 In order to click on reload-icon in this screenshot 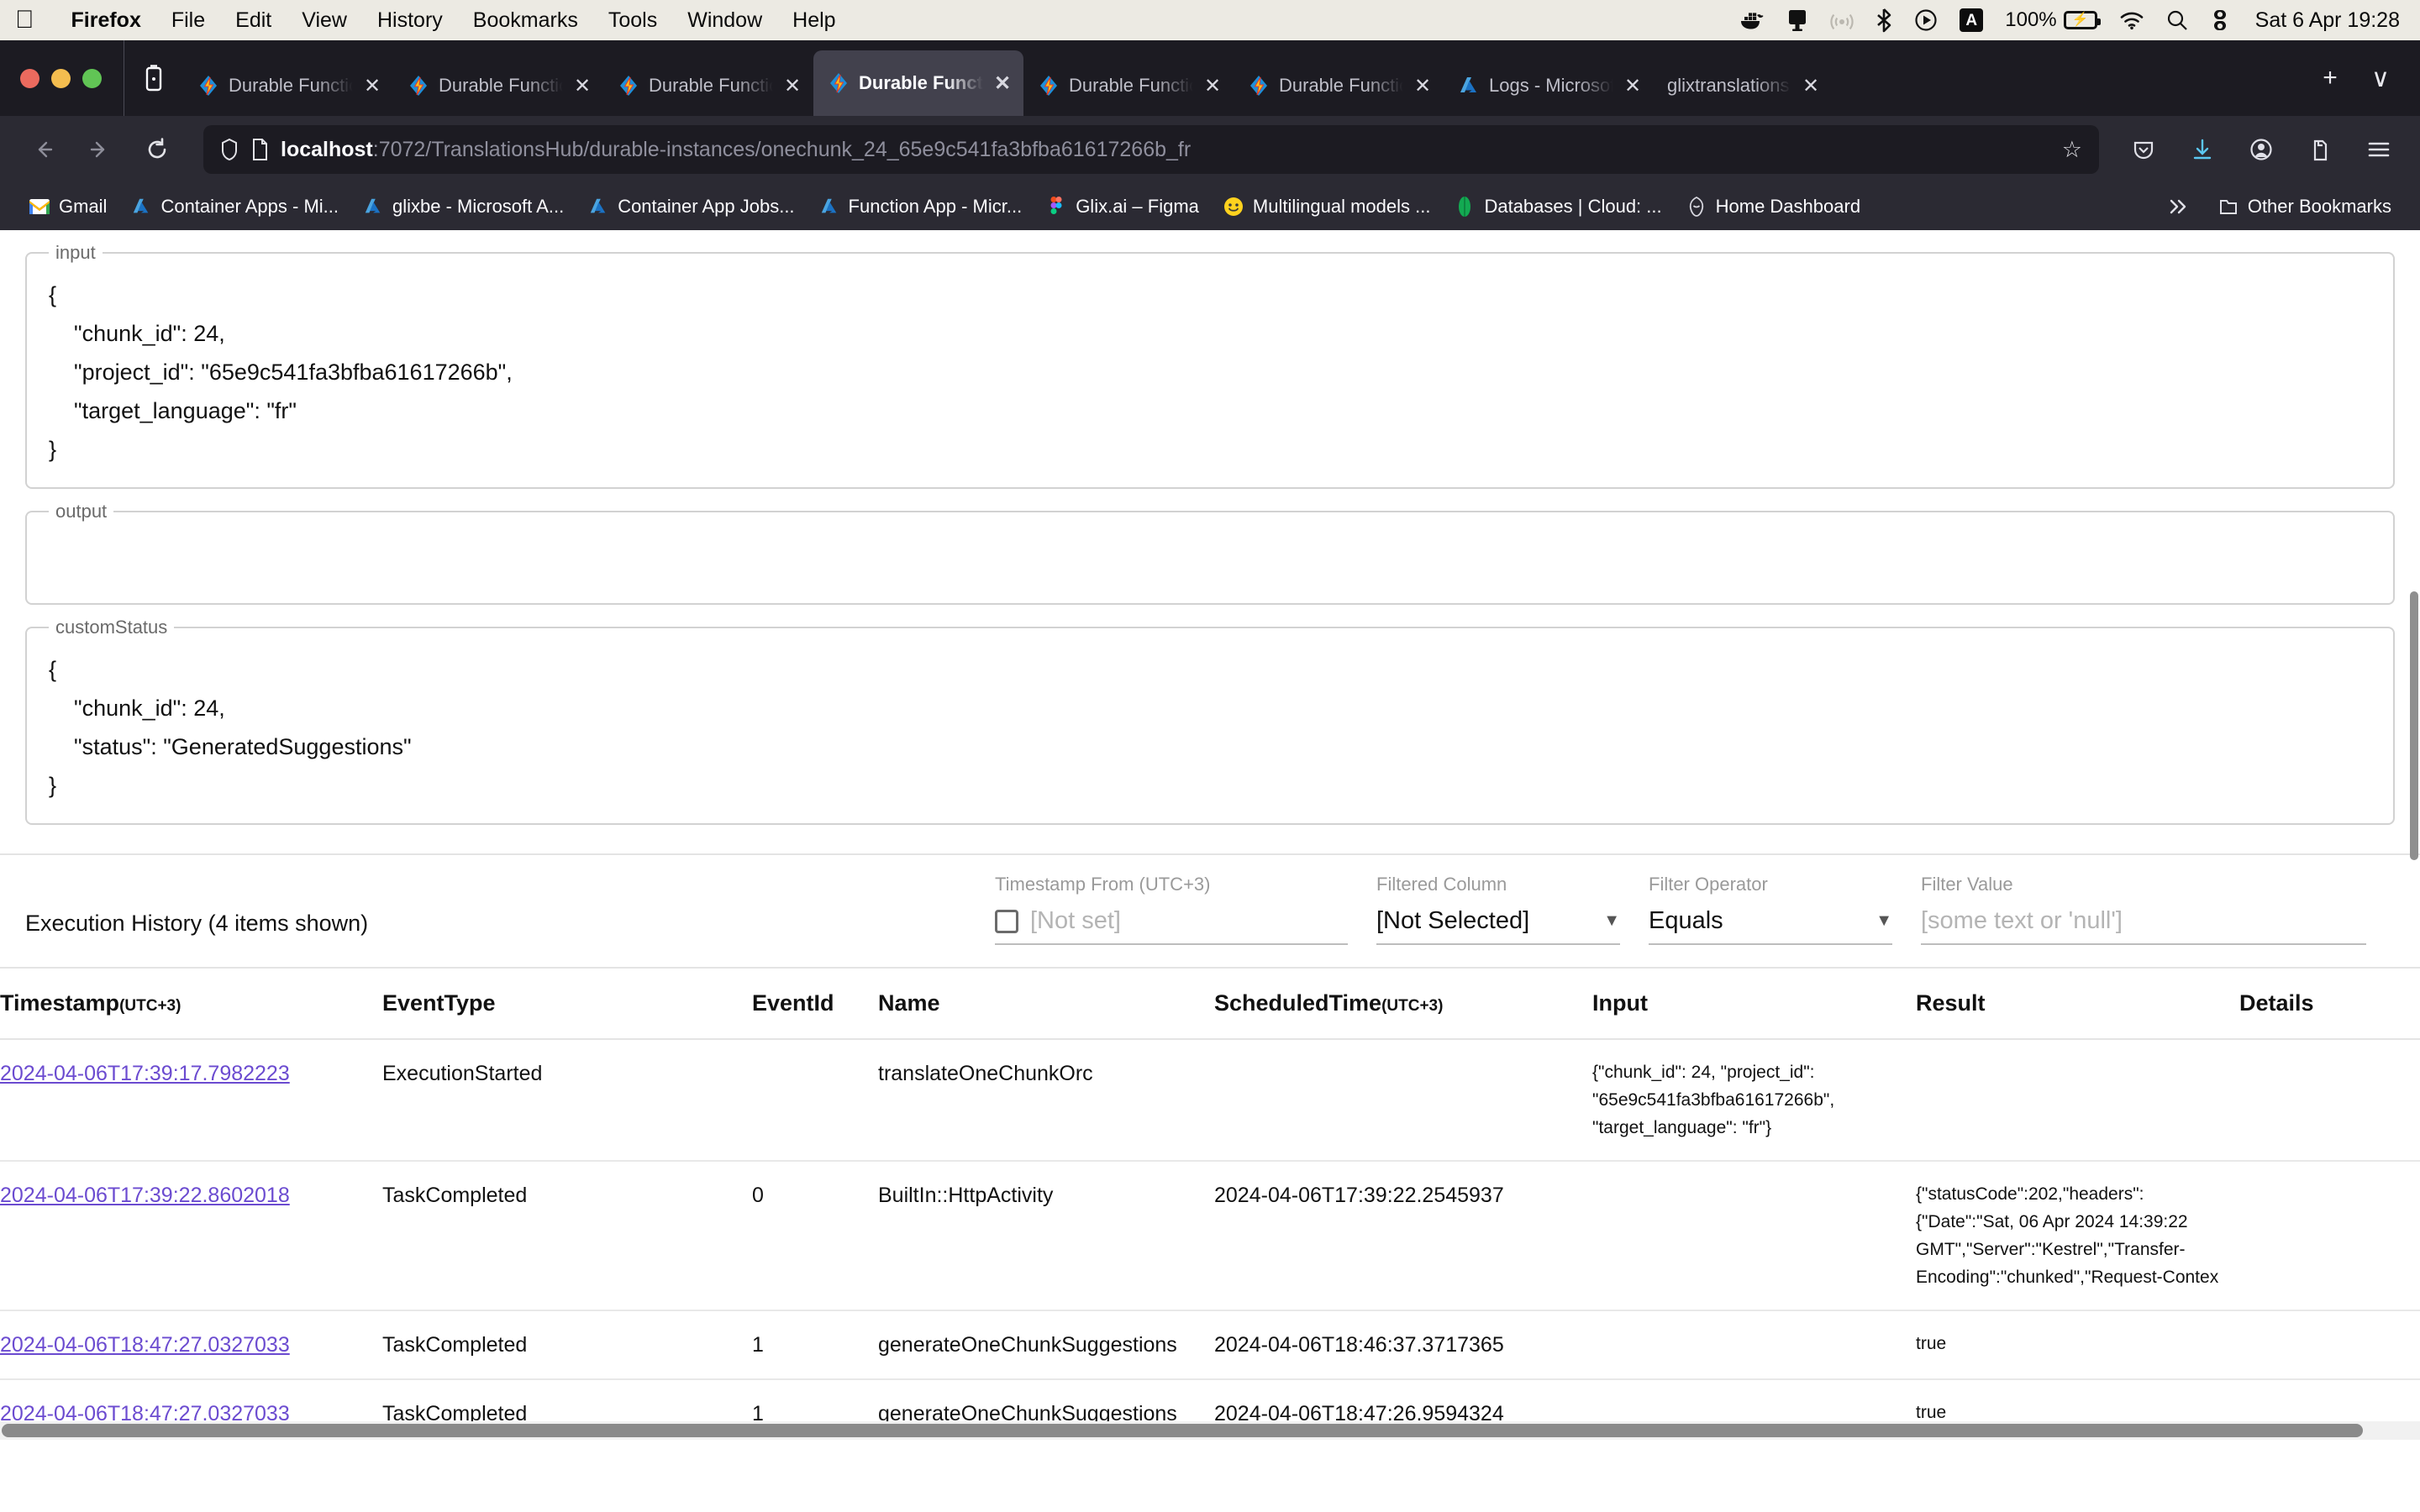, I will do `click(157, 149)`.